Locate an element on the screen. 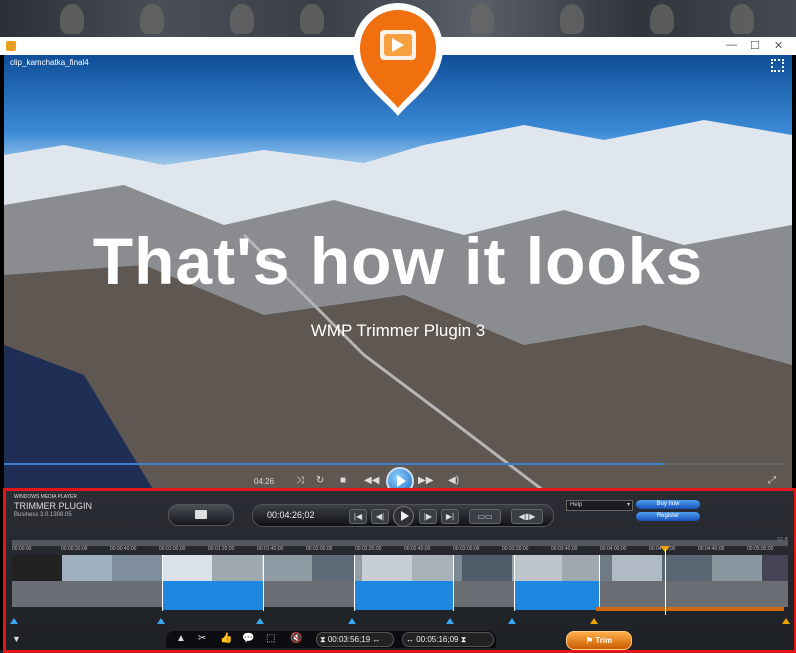  seek-bar-track is located at coordinates (724, 464).